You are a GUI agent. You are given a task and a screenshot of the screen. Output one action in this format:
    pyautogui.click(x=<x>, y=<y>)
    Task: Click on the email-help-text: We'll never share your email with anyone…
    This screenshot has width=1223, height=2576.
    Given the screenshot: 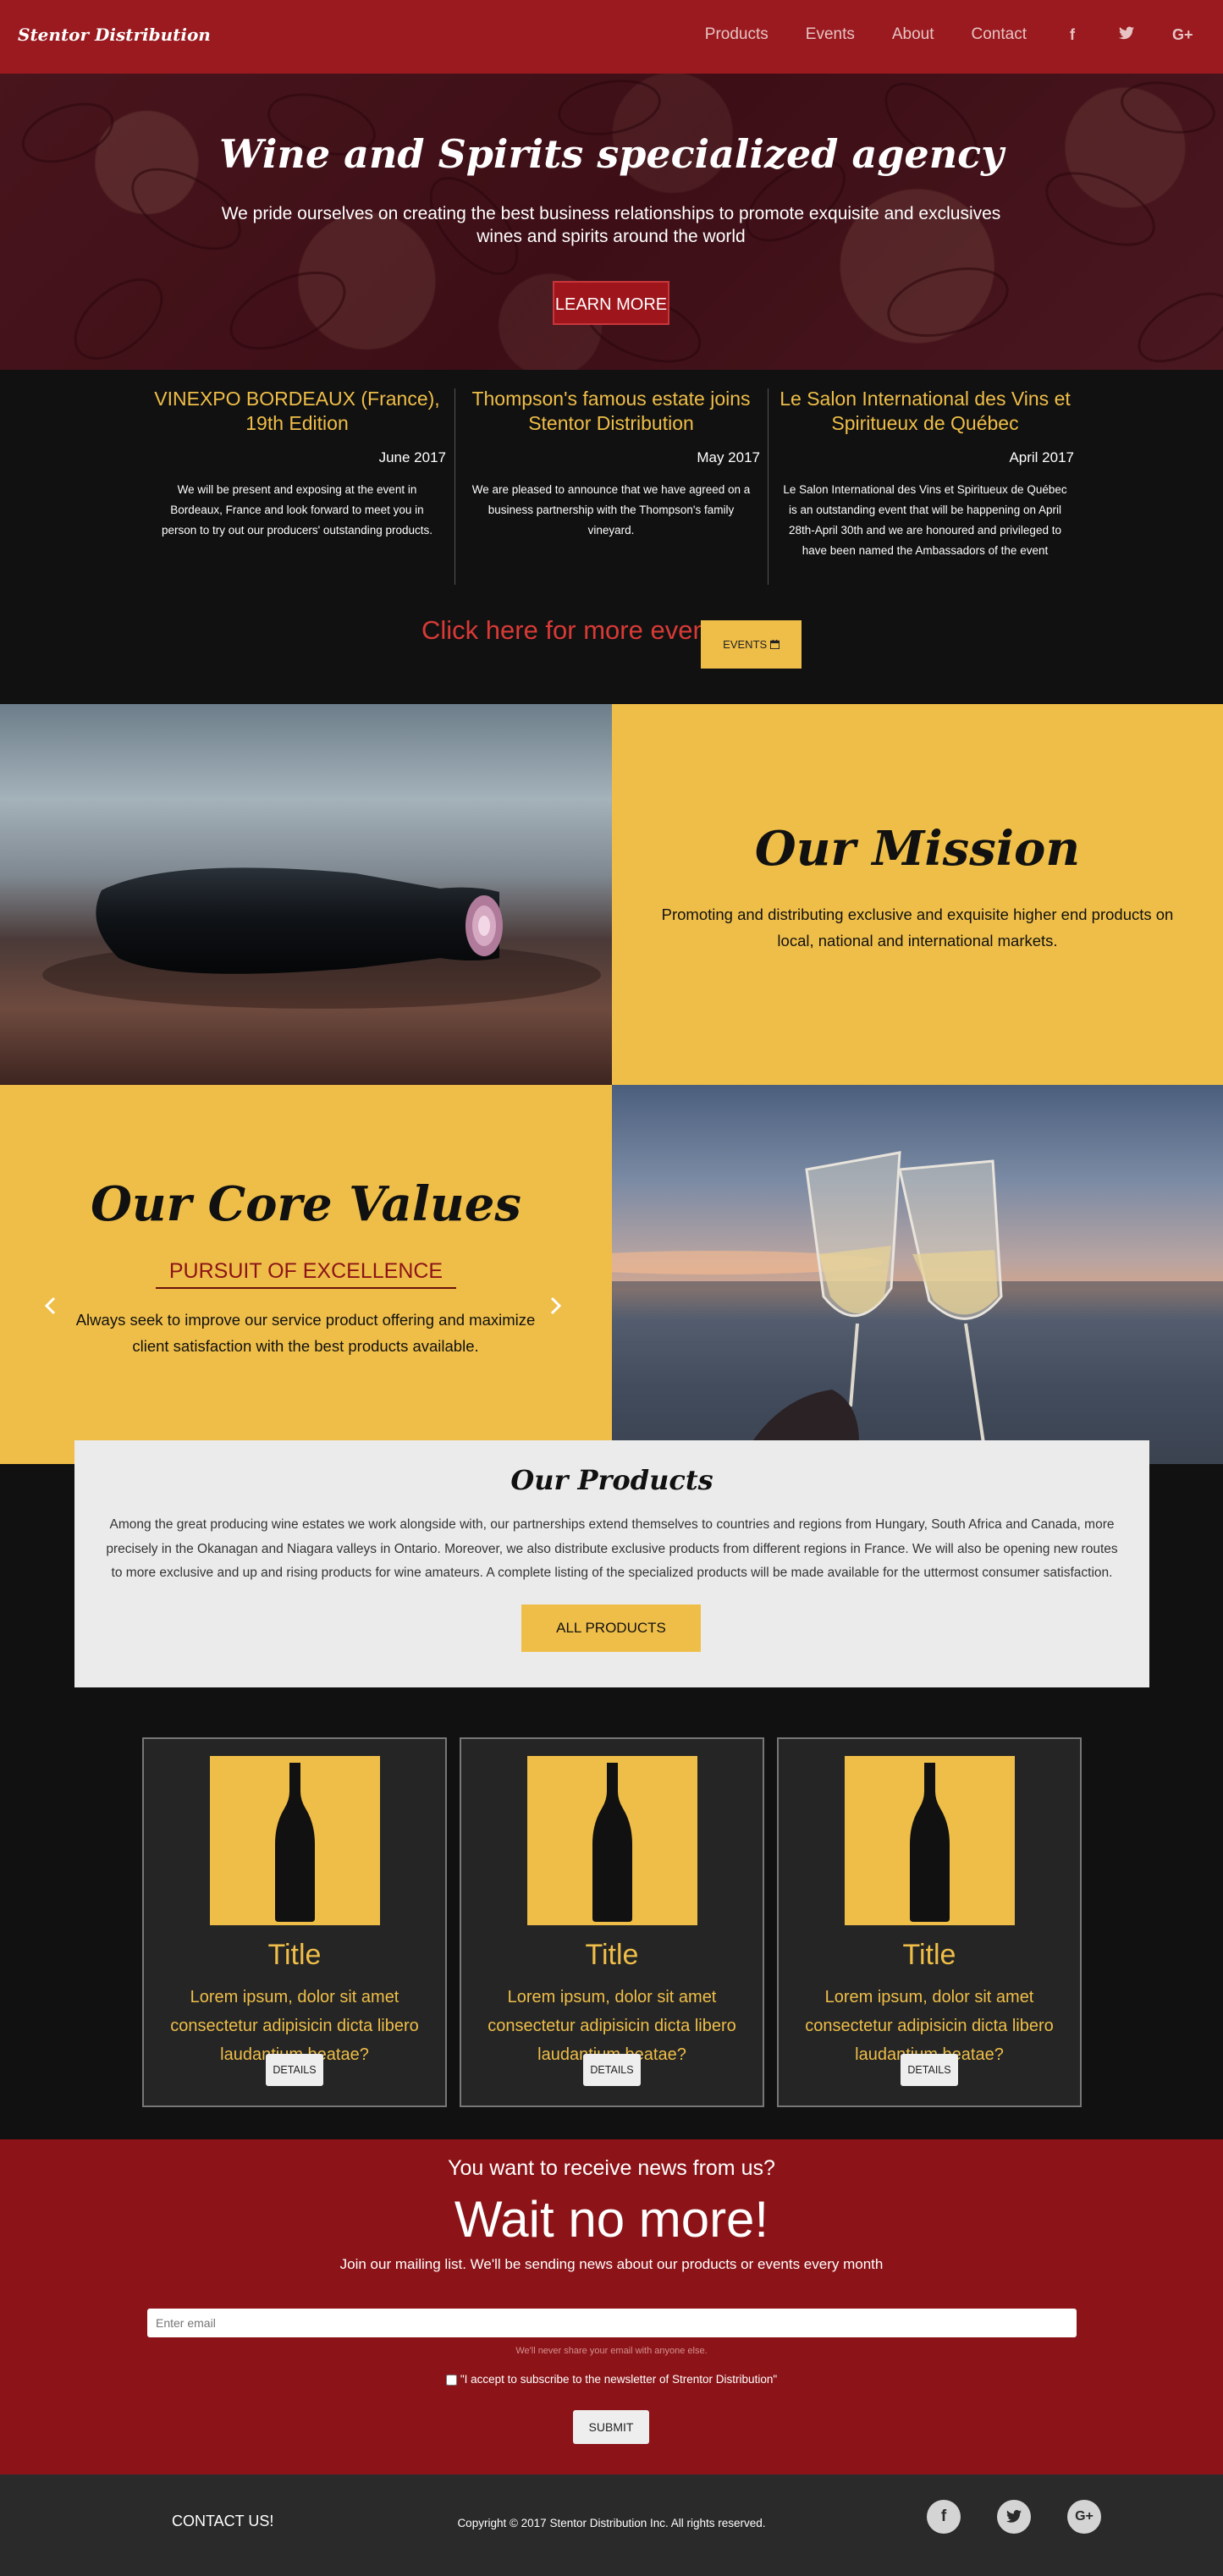 What is the action you would take?
    pyautogui.click(x=611, y=2351)
    